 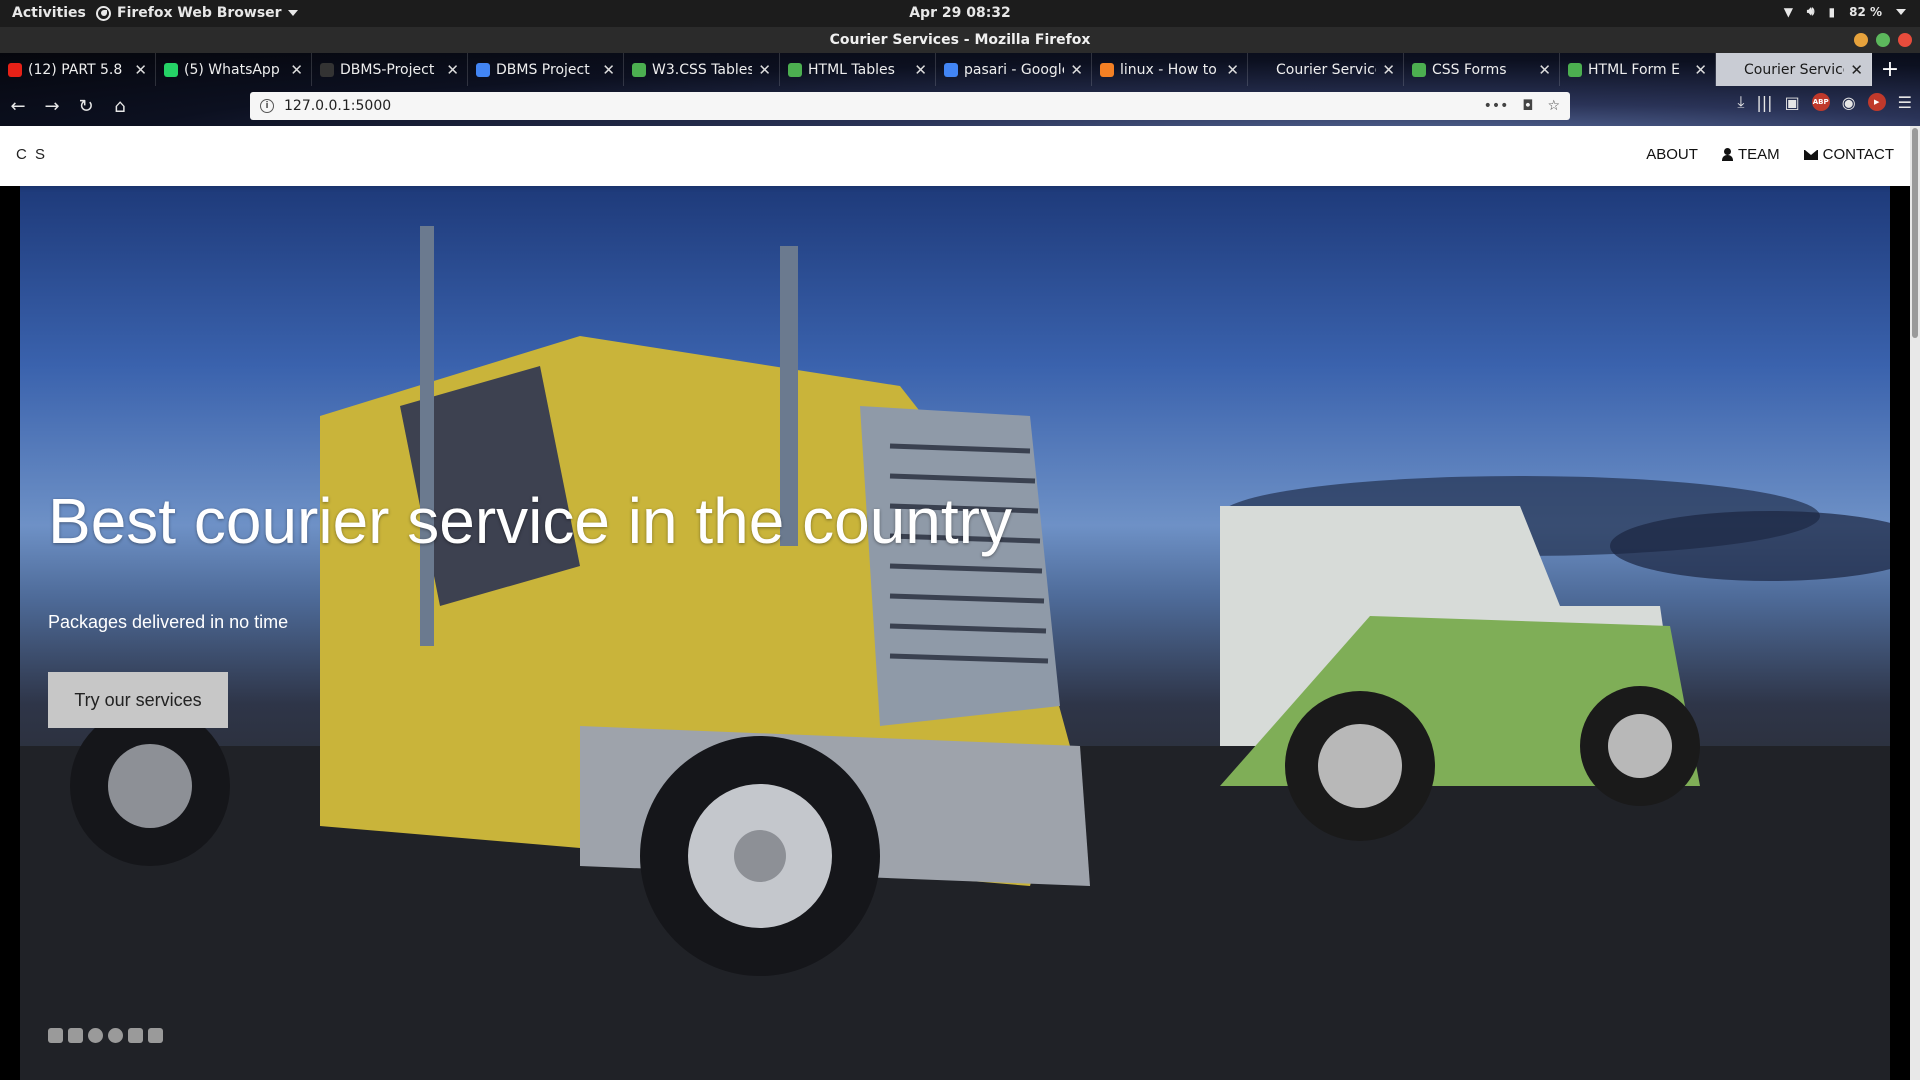 I want to click on home-button: ⌂, so click(x=120, y=106).